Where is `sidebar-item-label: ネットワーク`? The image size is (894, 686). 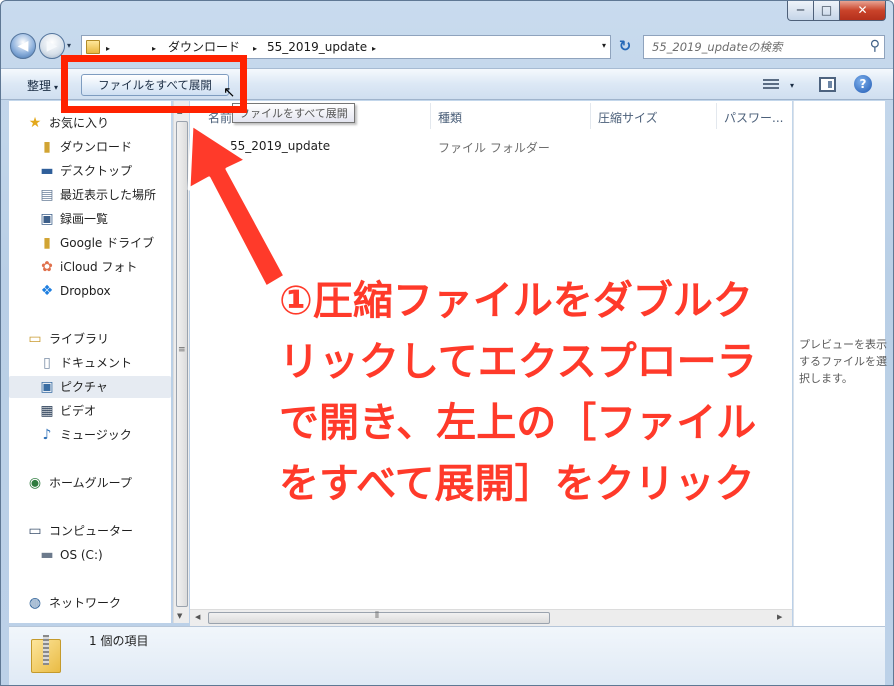 sidebar-item-label: ネットワーク is located at coordinates (85, 603).